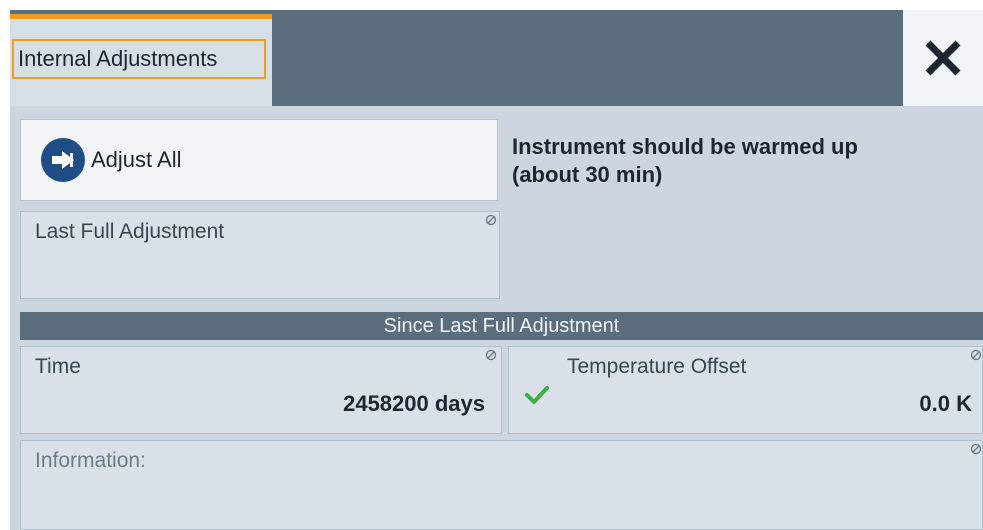 Image resolution: width=983 pixels, height=530 pixels. I want to click on warmup-note-line2: (about 30 min), so click(587, 174).